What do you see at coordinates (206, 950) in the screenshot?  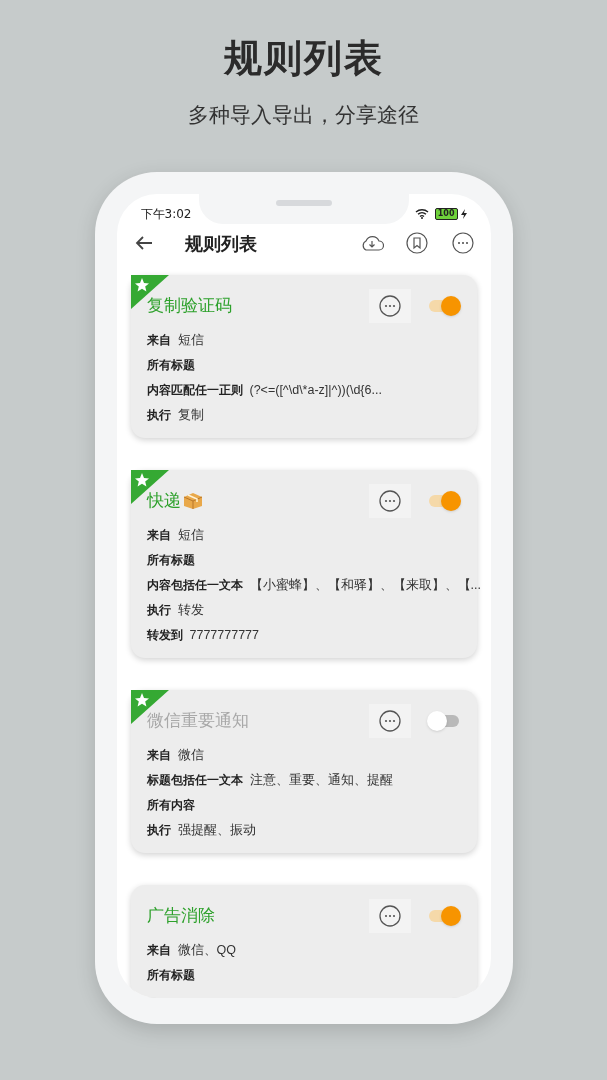 I see `condition-value: 微信、QQ` at bounding box center [206, 950].